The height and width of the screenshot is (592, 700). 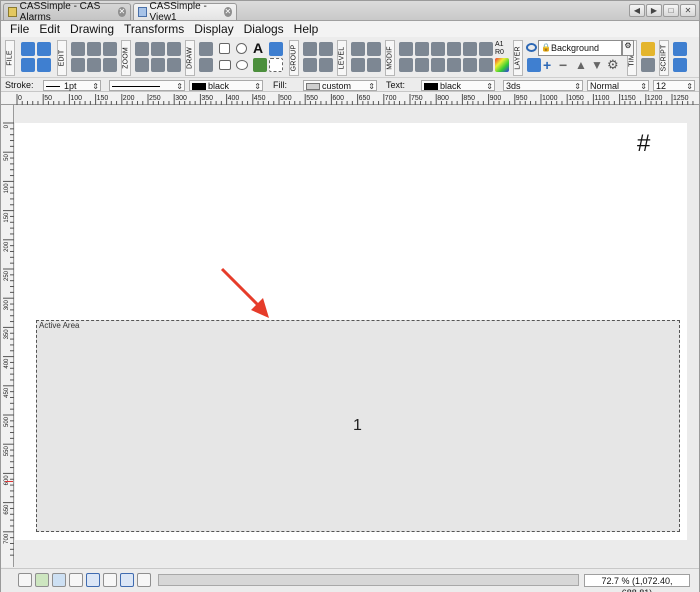 I want to click on tab-cas-alarms: CASSimple - CAS Alarms ✕, so click(x=67, y=12).